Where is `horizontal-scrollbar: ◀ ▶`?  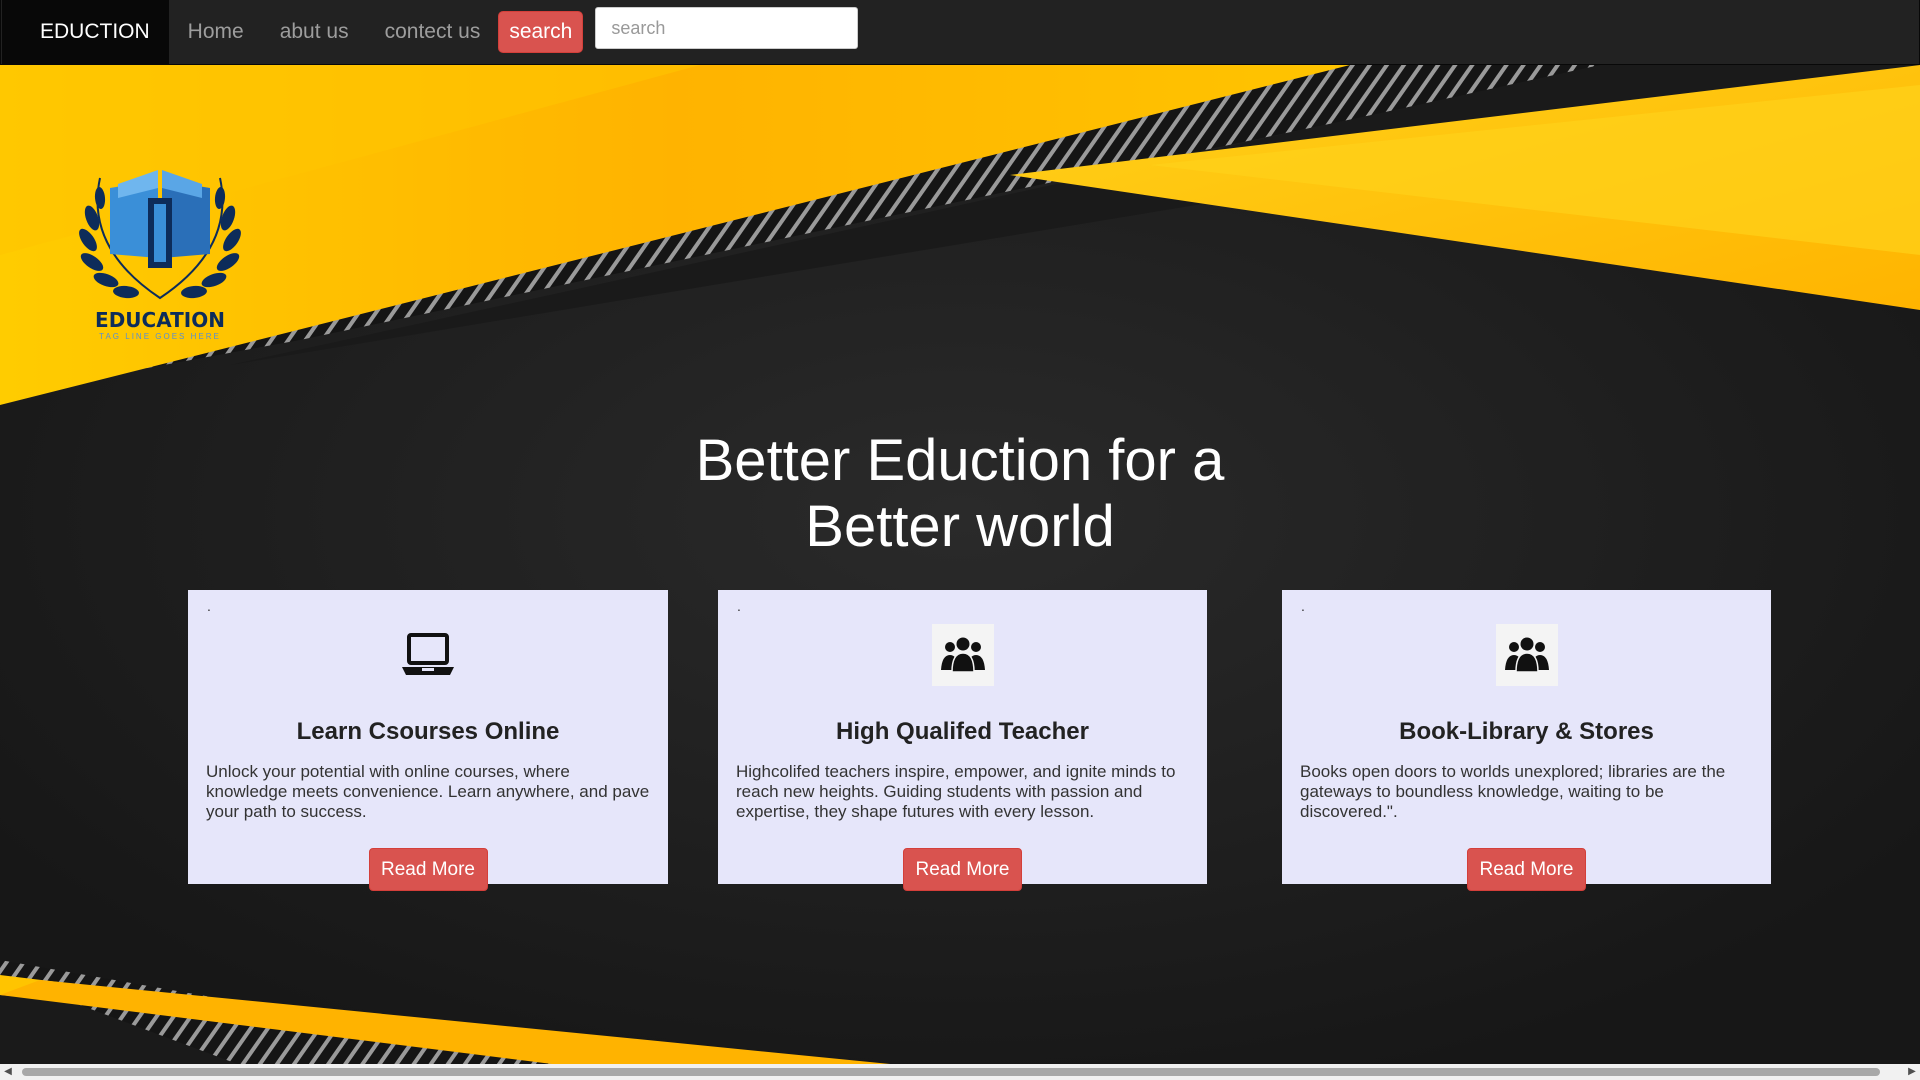 horizontal-scrollbar: ◀ ▶ is located at coordinates (960, 1072).